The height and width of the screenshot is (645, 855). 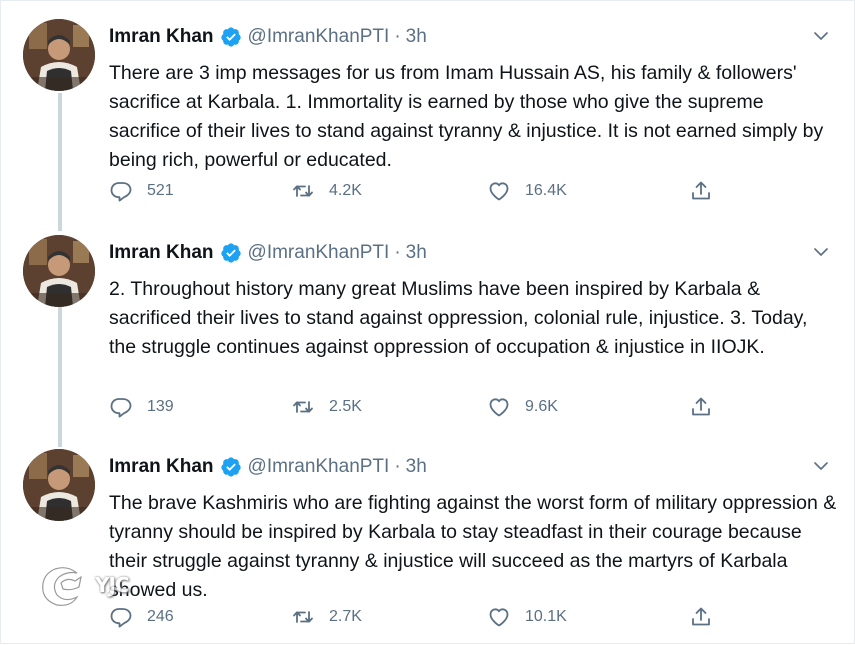 I want to click on reply-count: 139, so click(x=160, y=406).